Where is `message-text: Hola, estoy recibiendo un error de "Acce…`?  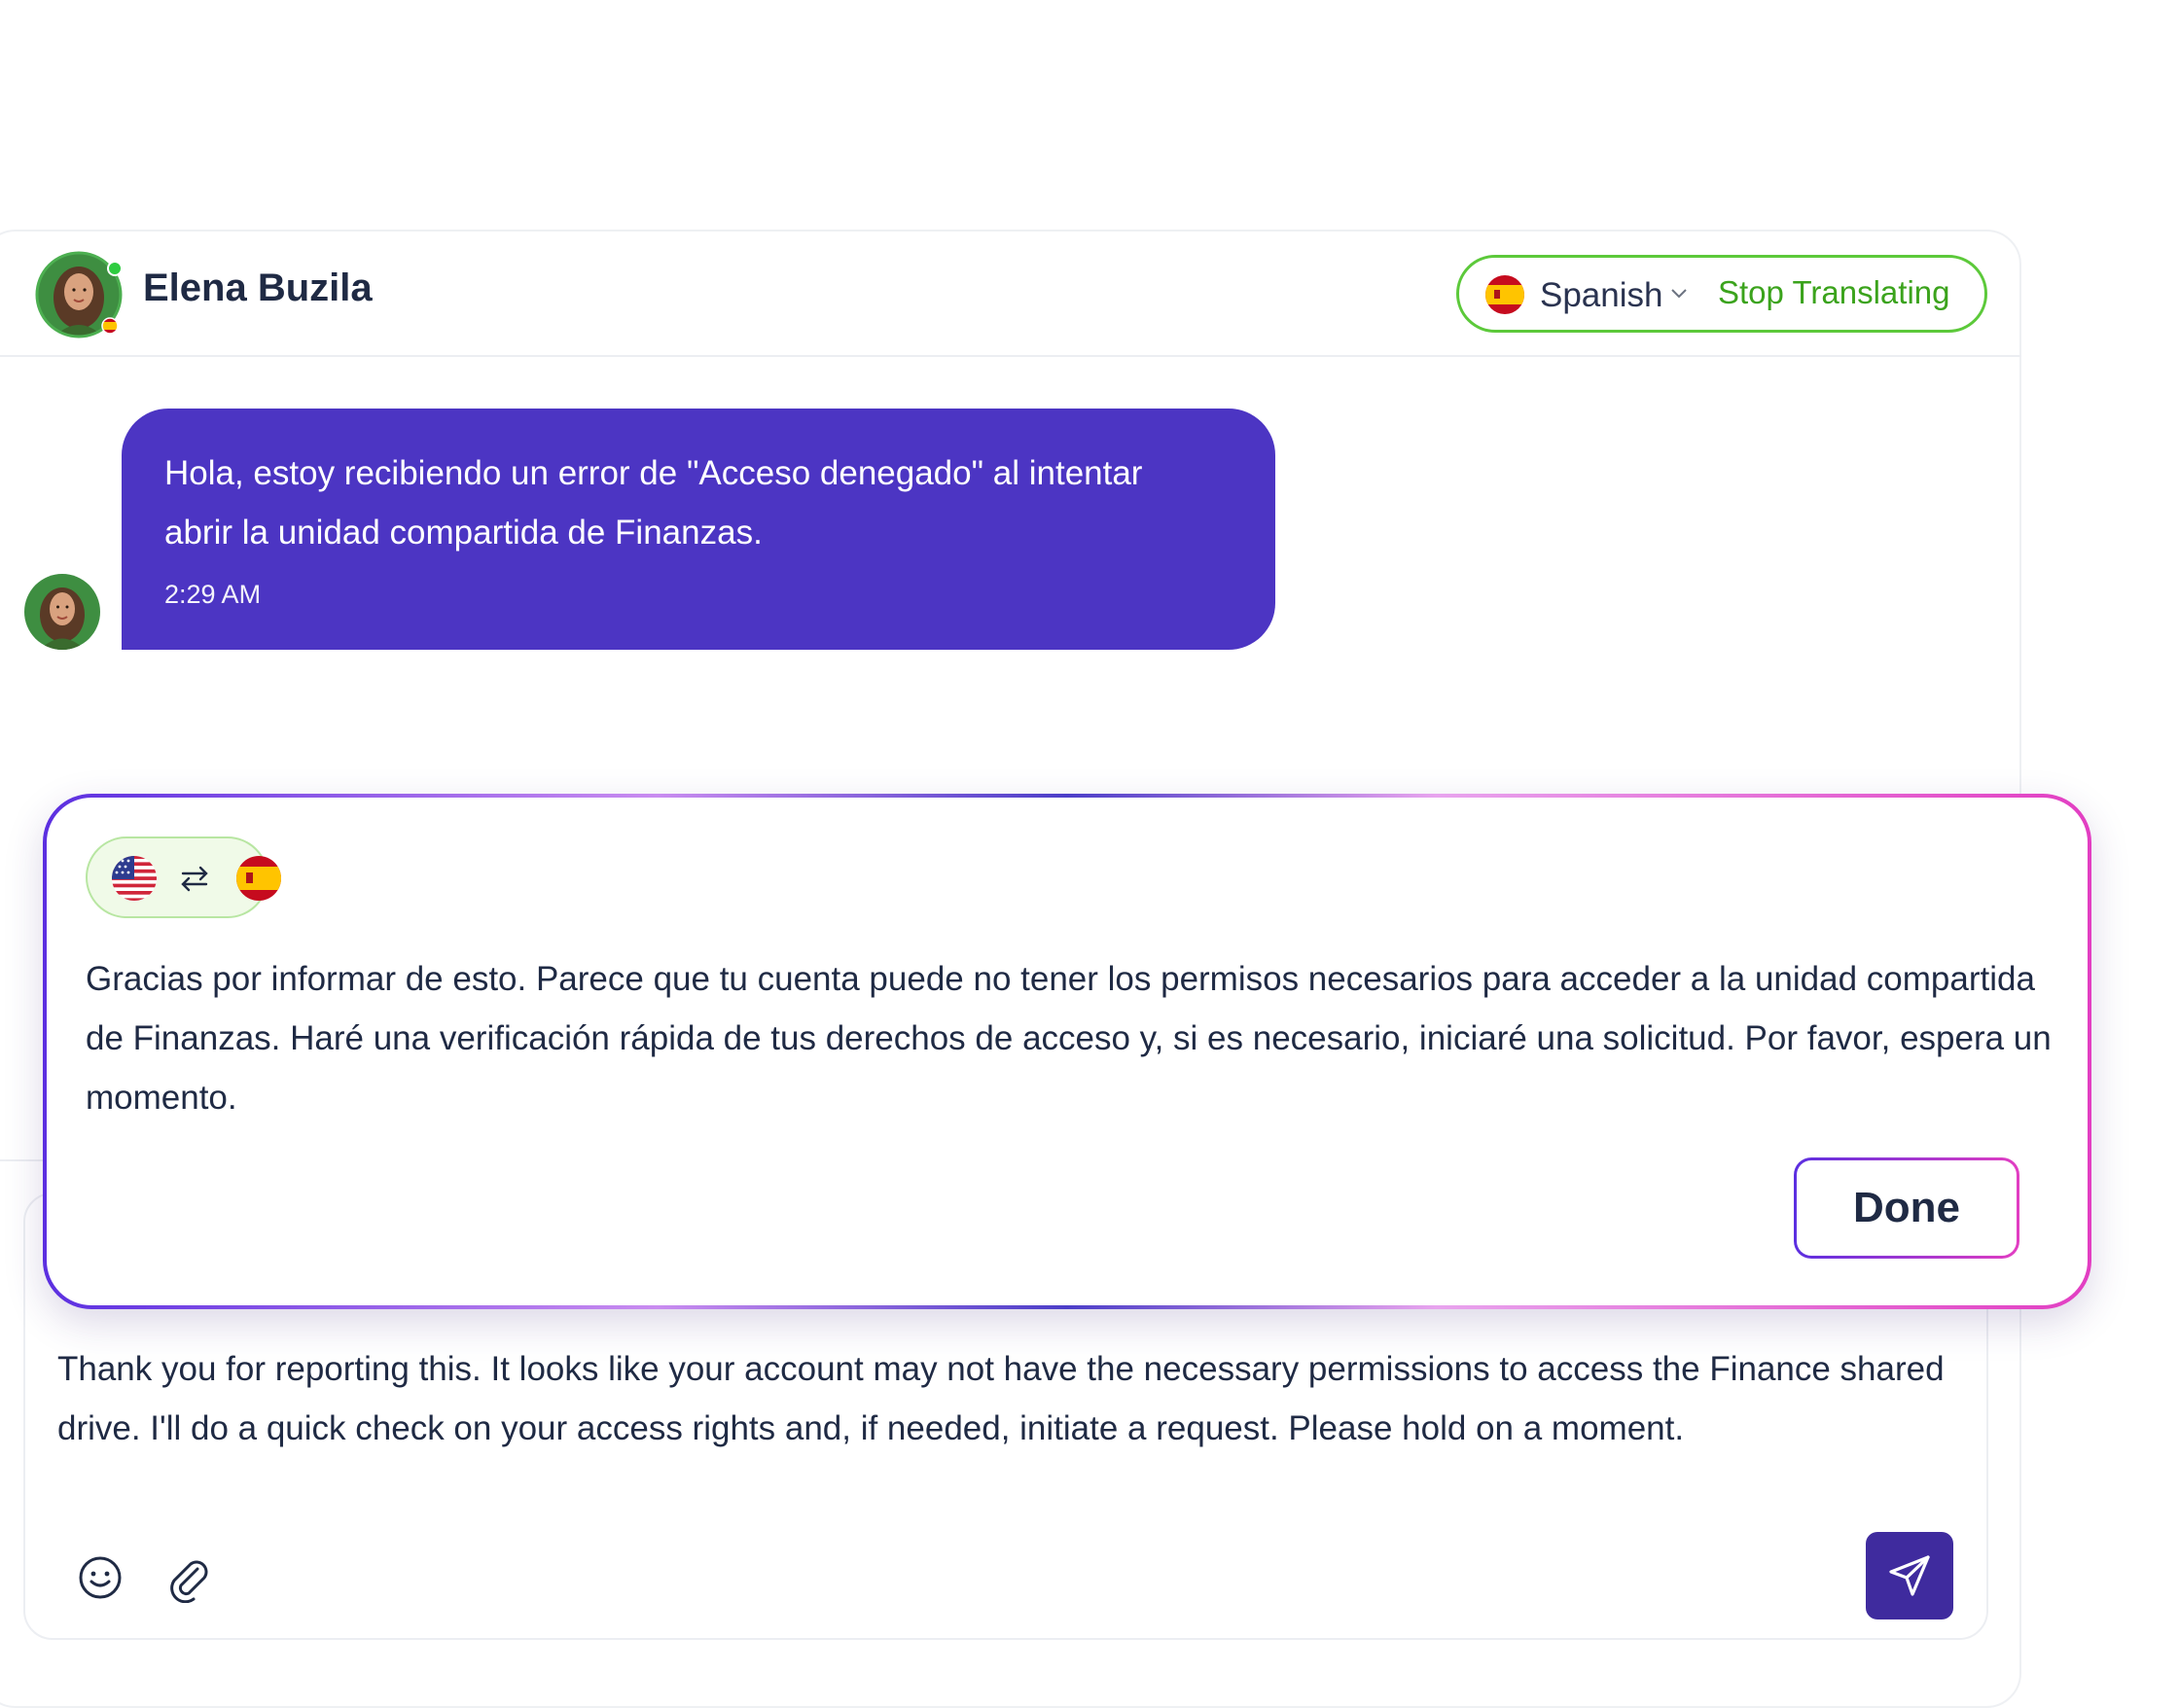
message-text: Hola, estoy recibiendo un error de "Acce… is located at coordinates (654, 503).